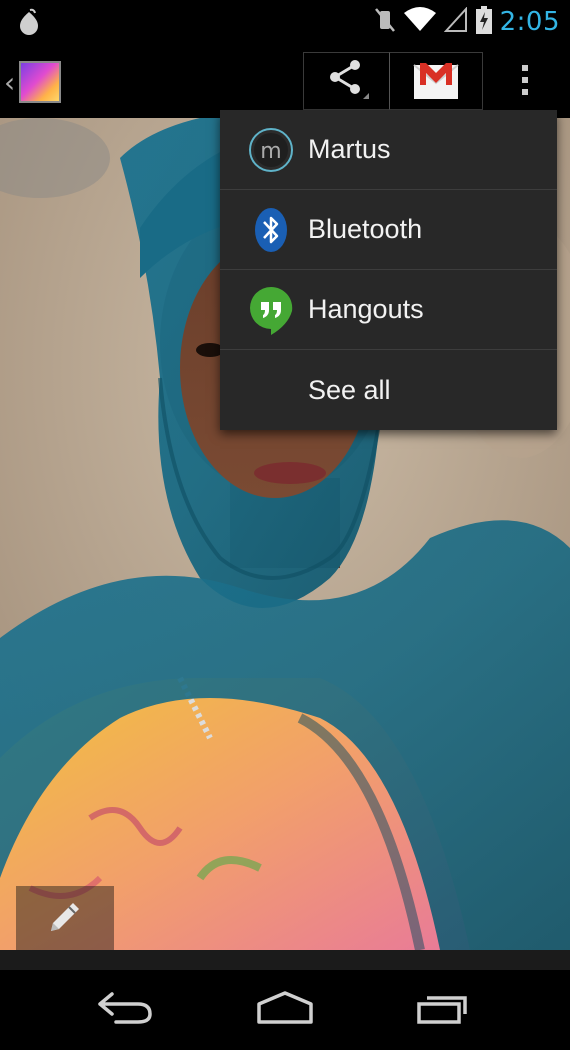  I want to click on vibrate-icon, so click(385, 22).